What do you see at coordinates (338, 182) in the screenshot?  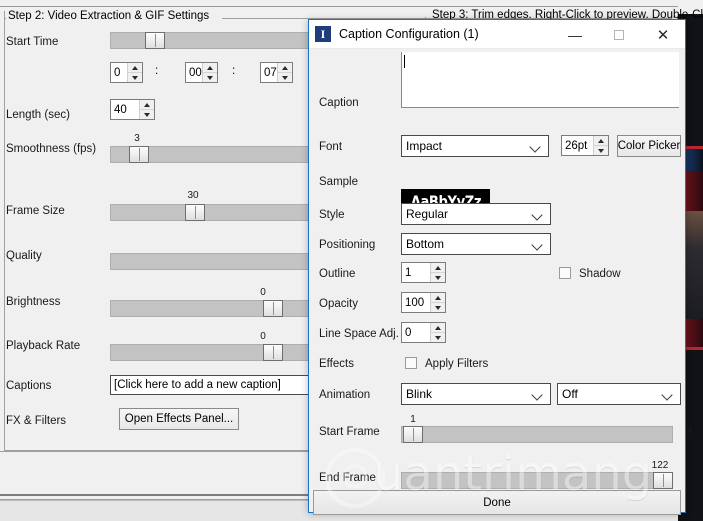 I see `label-sample: Sample` at bounding box center [338, 182].